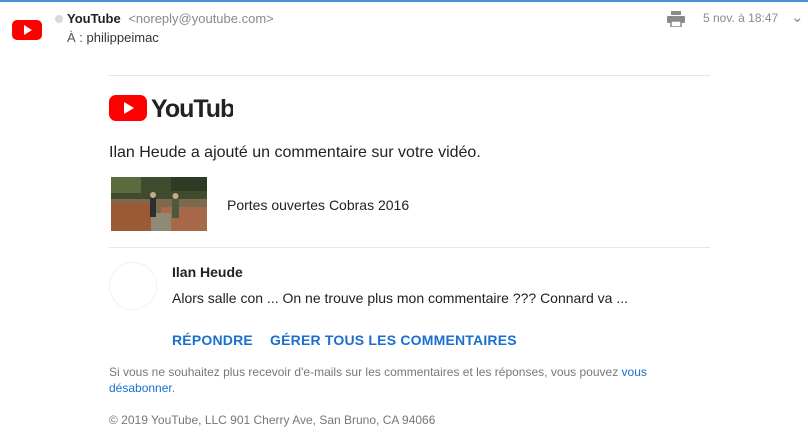 The image size is (808, 435). I want to click on email-date: 5 nov. à 18:47, so click(741, 18).